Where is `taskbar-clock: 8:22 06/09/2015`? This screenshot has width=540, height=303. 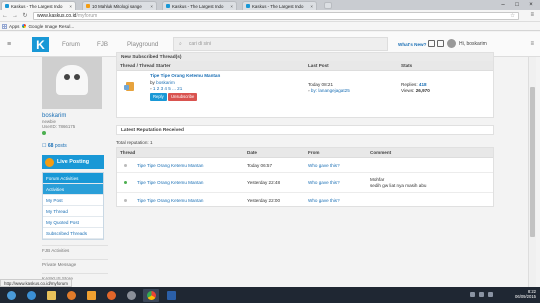
taskbar-clock: 8:22 06/09/2015 is located at coordinates (525, 294).